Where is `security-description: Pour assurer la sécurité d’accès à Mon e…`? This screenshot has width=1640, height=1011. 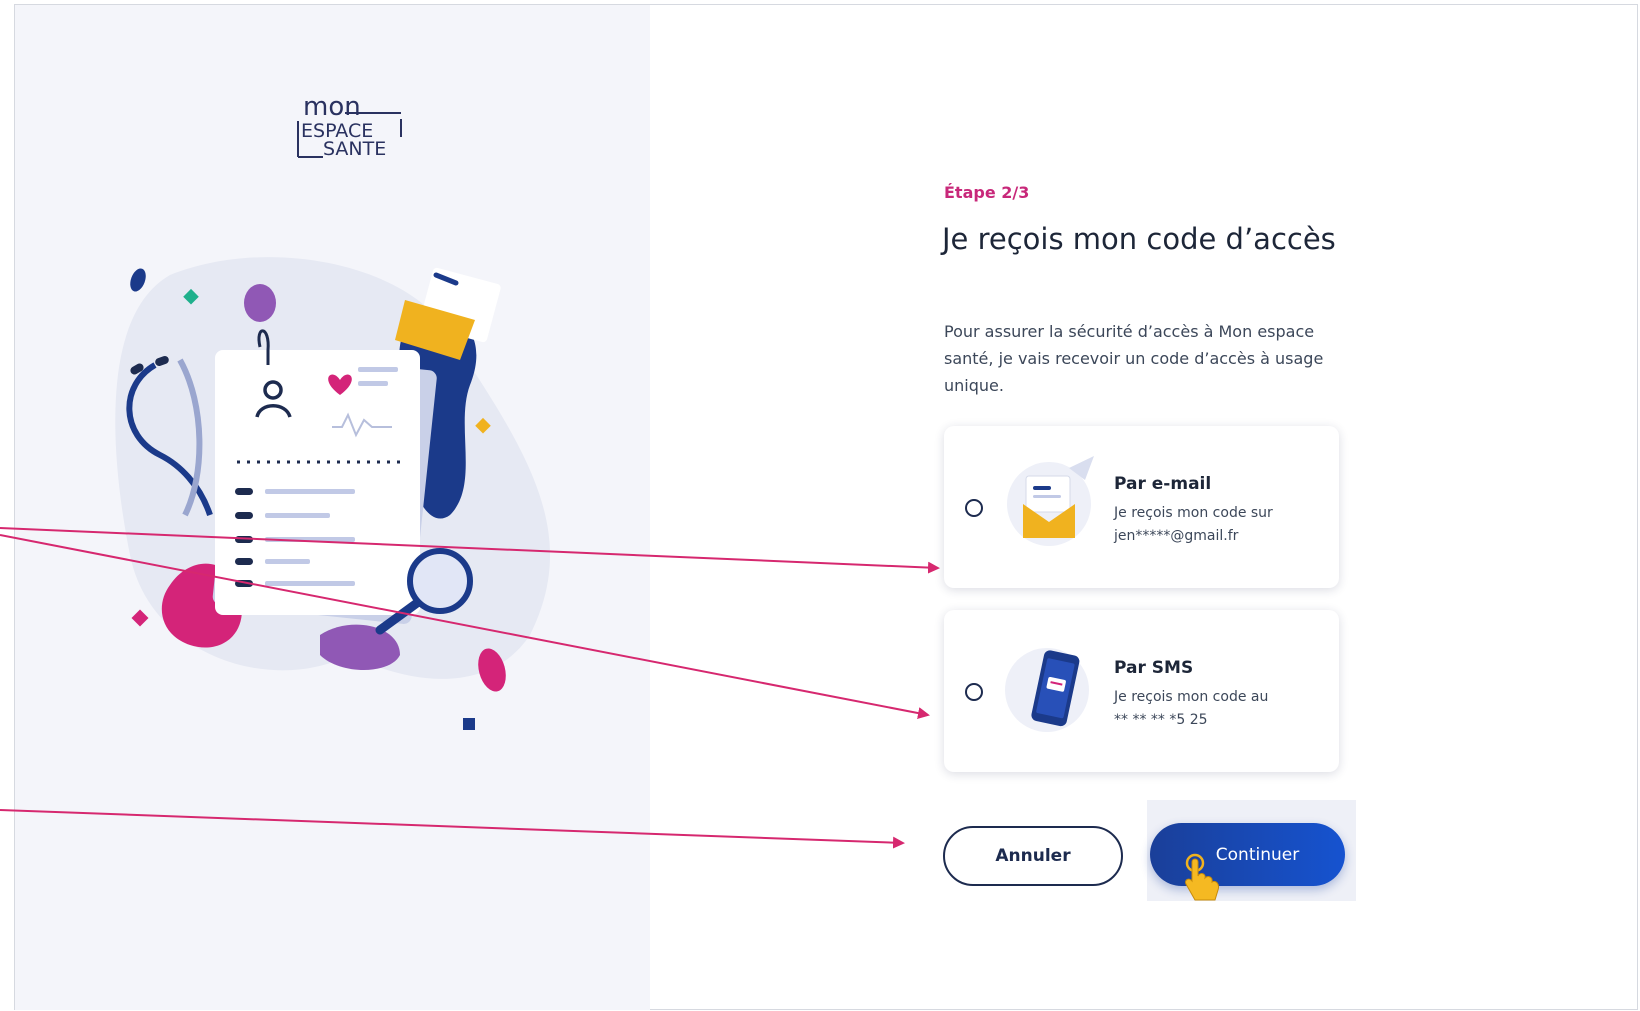
security-description: Pour assurer la sécurité d’accès à Mon e… is located at coordinates (1134, 358).